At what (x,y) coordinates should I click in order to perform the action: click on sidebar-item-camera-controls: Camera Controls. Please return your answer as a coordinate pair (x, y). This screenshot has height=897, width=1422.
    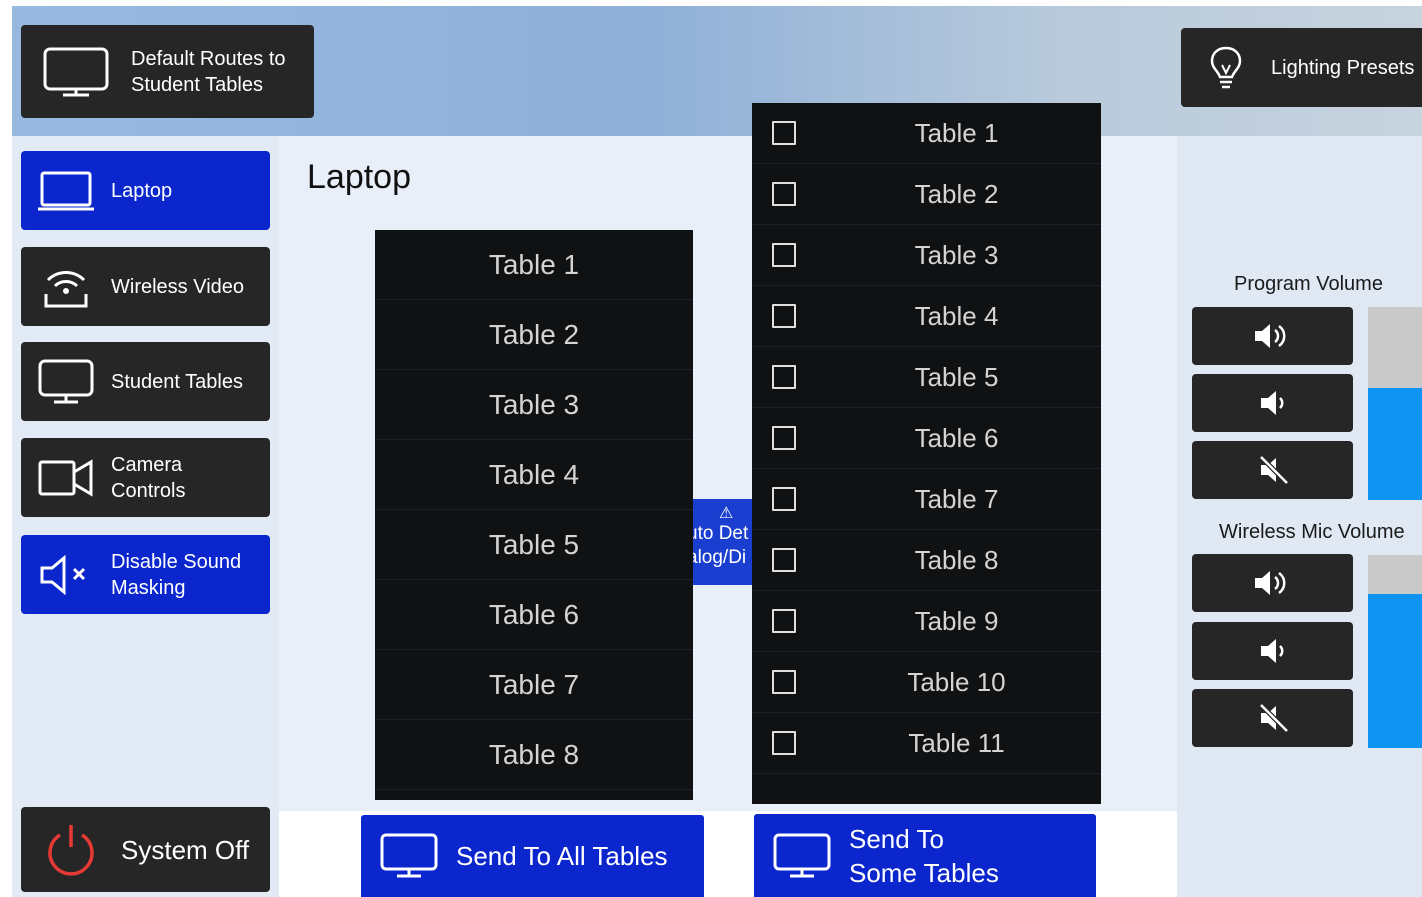
    Looking at the image, I should click on (145, 477).